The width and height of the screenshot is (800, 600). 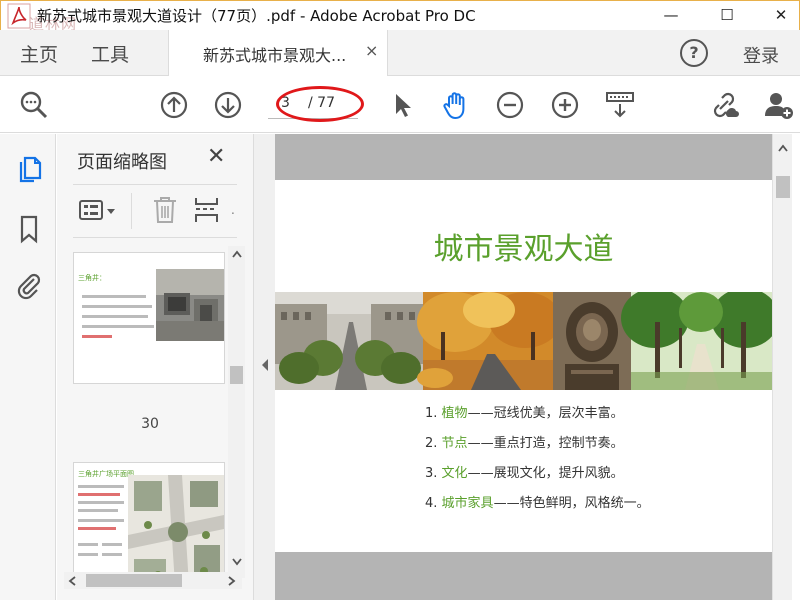 I want to click on tab-close-icon: ×, so click(x=371, y=50).